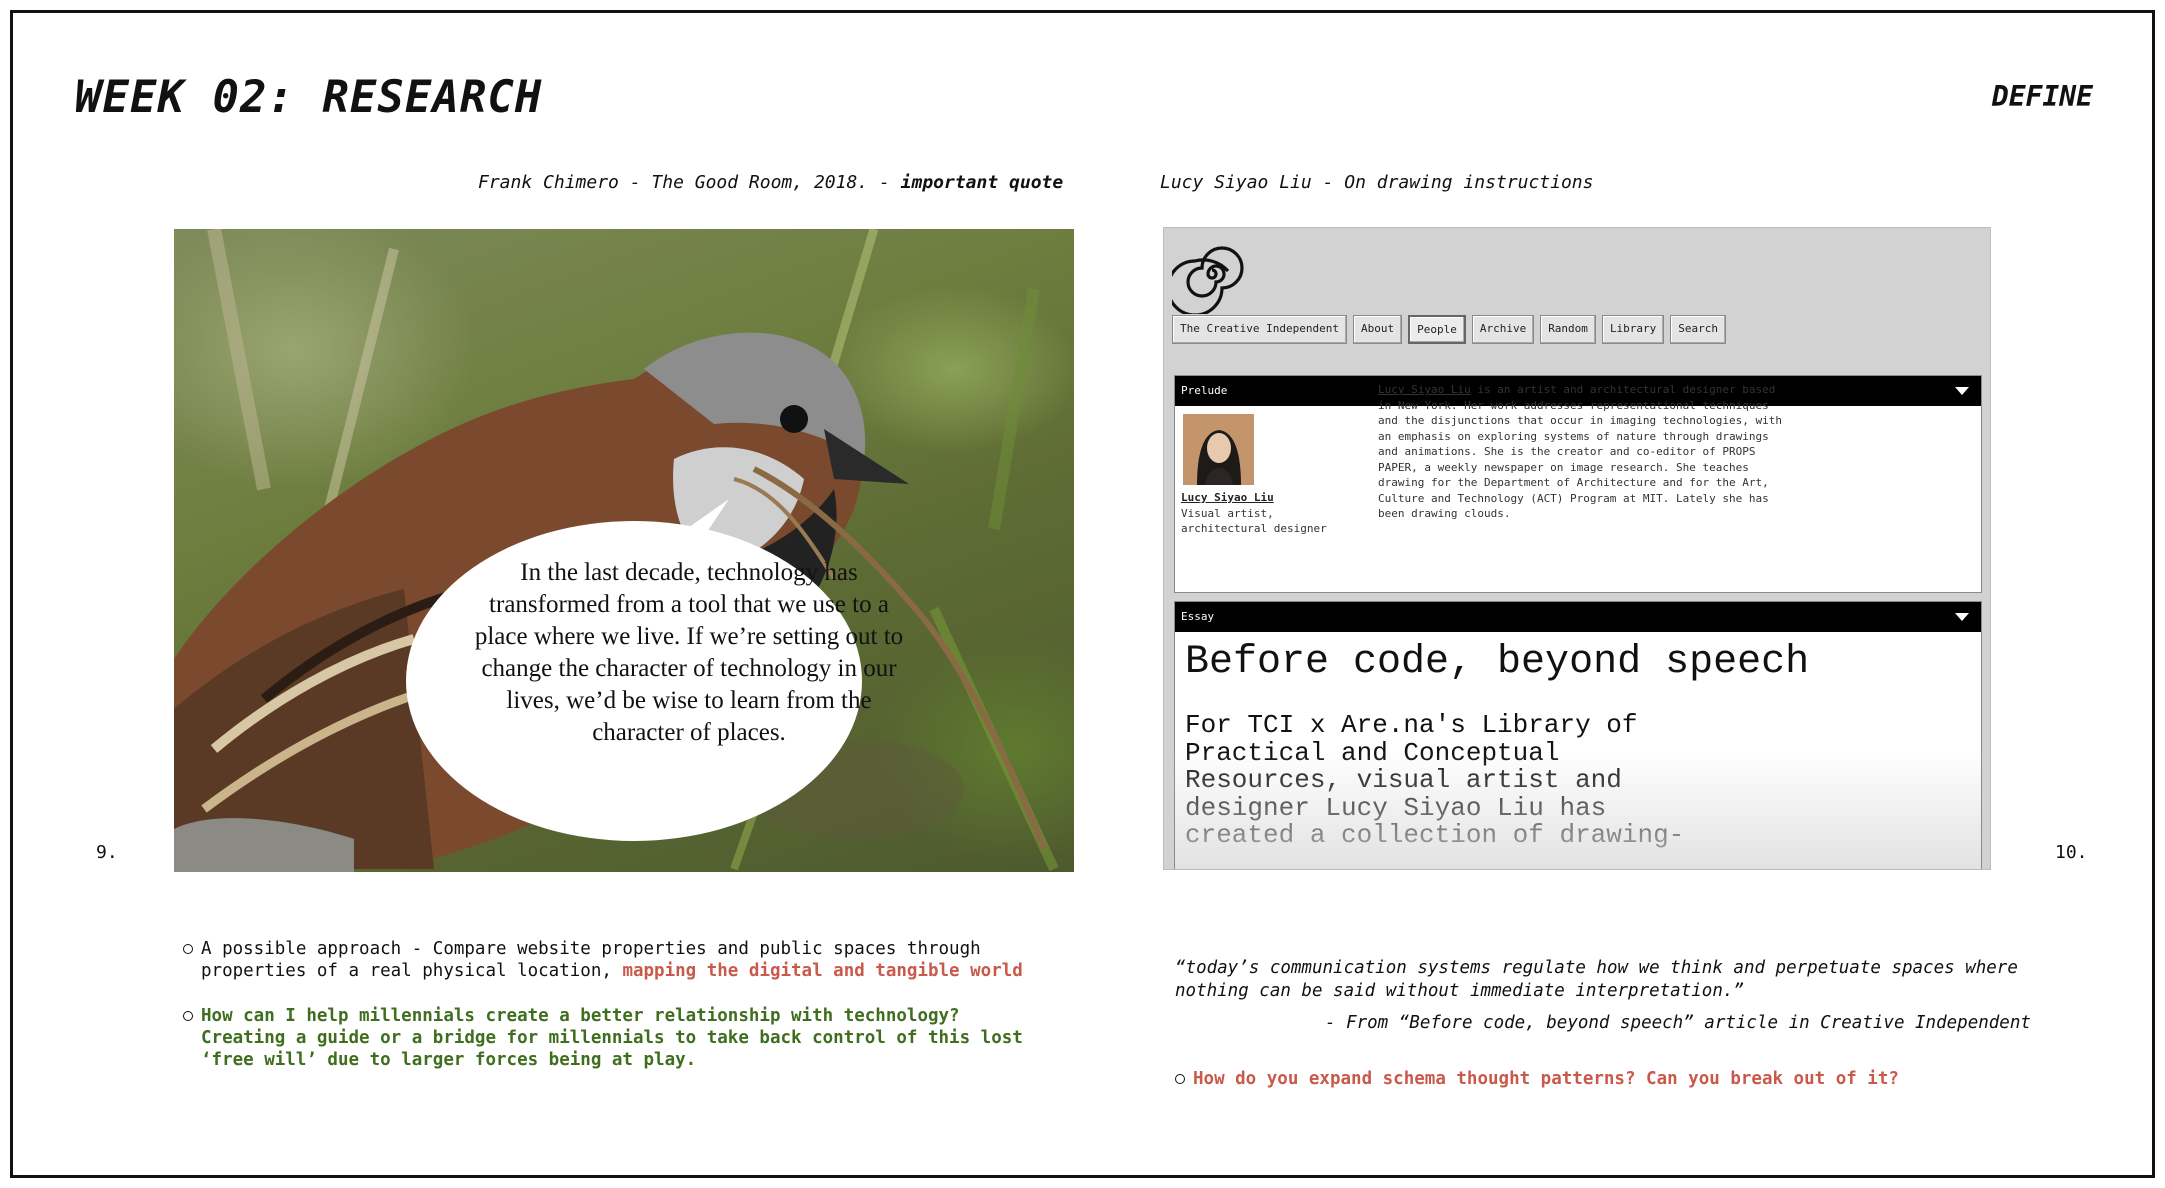  What do you see at coordinates (2042, 96) in the screenshot?
I see `section-label: DEFINE` at bounding box center [2042, 96].